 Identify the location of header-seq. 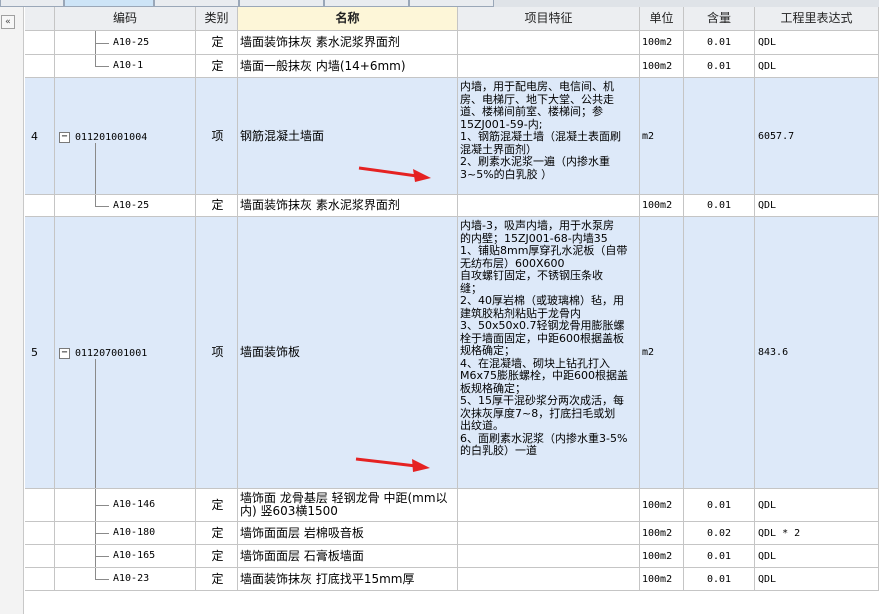
(40, 19).